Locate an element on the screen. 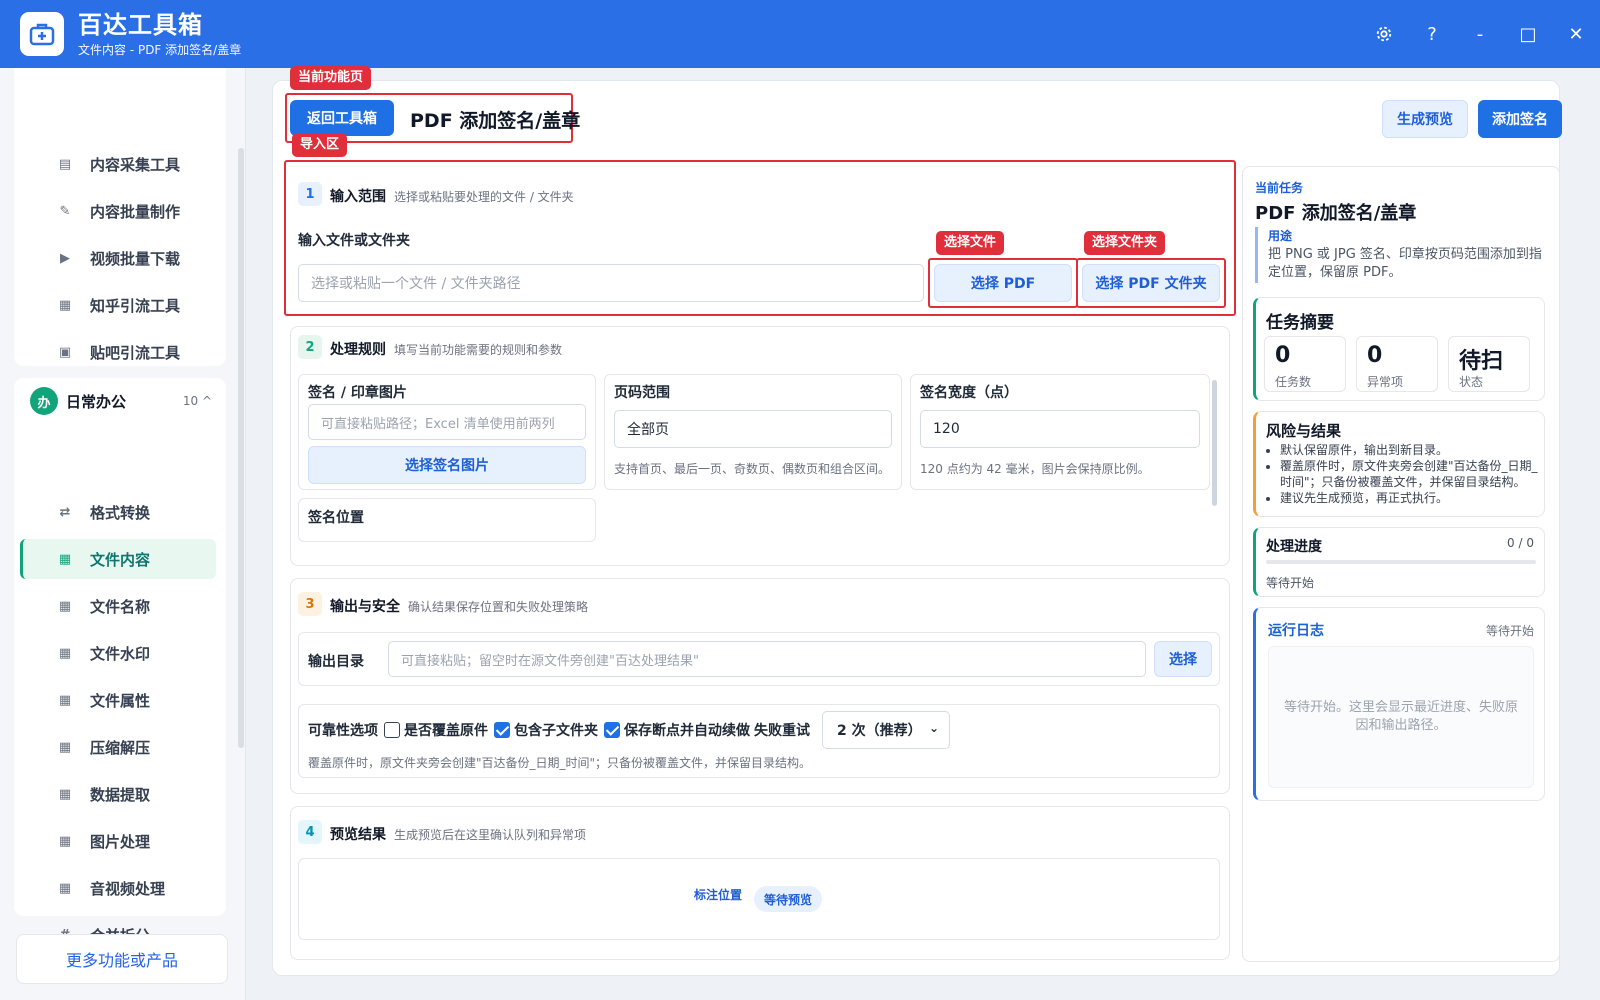 The image size is (1600, 1000). sidebar-item: ▦ 文件水印 is located at coordinates (118, 653).